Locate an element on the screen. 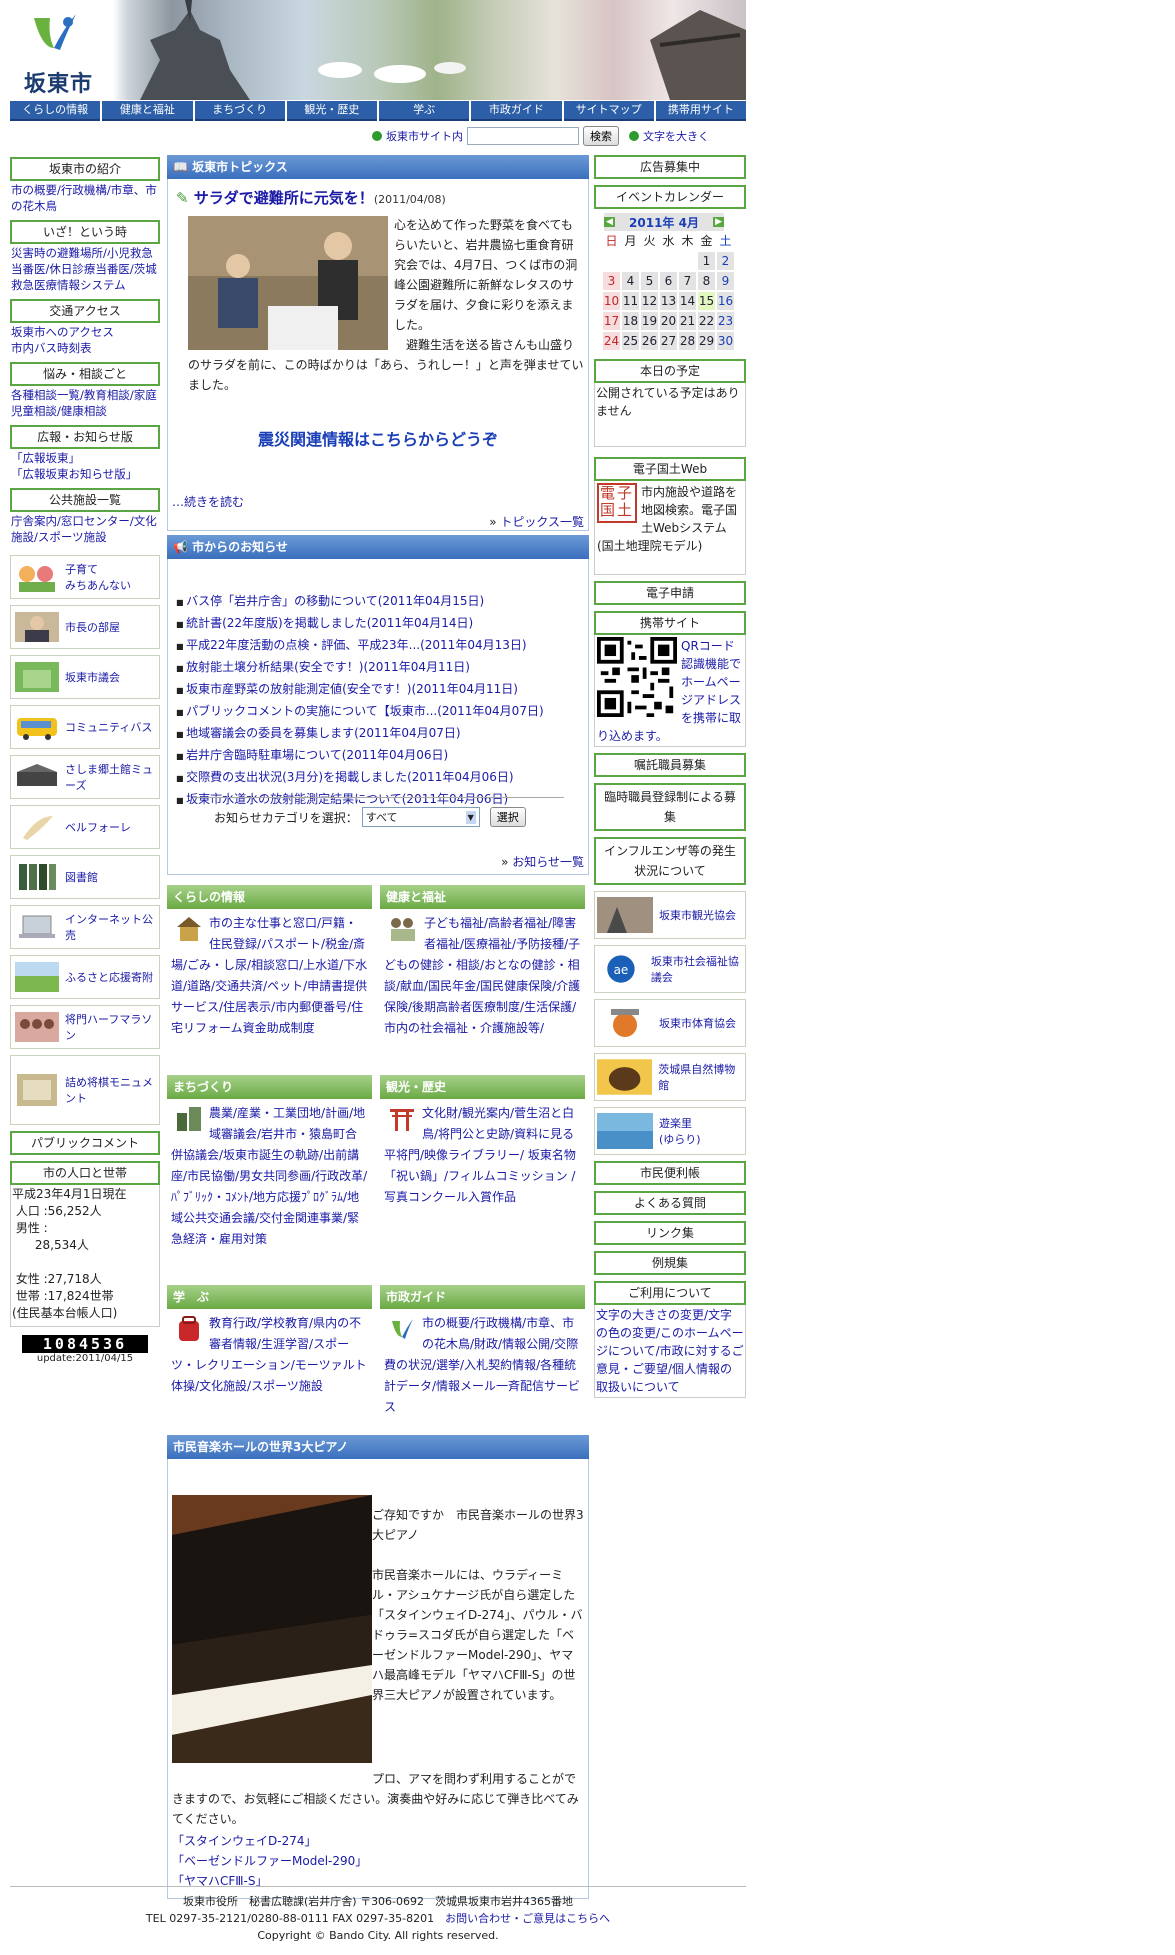 Image resolution: width=1175 pixels, height=1955 pixels. calendar-day: 21 is located at coordinates (687, 321).